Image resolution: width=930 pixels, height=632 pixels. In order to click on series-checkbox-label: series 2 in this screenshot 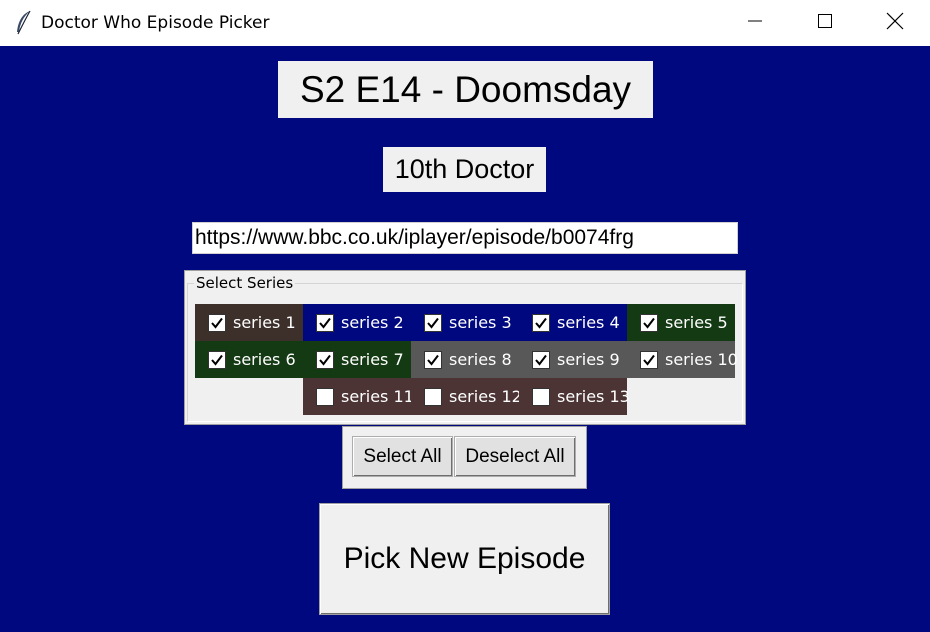, I will do `click(372, 322)`.